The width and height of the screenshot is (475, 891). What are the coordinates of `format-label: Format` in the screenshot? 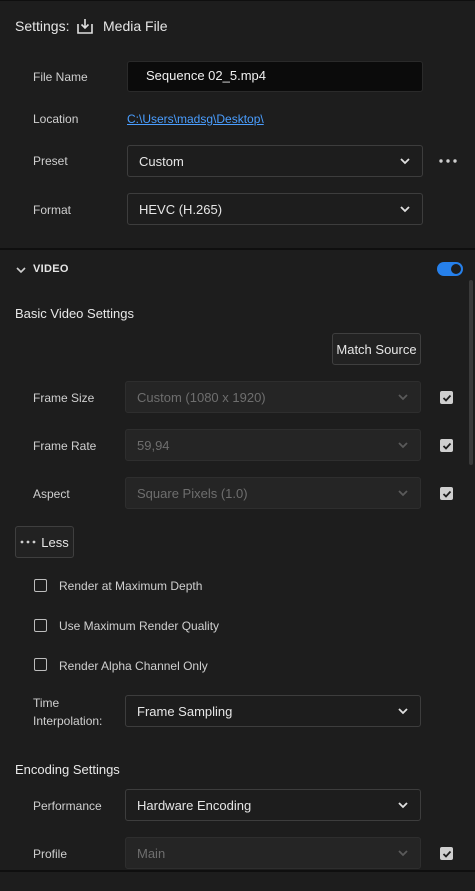 It's located at (52, 210).